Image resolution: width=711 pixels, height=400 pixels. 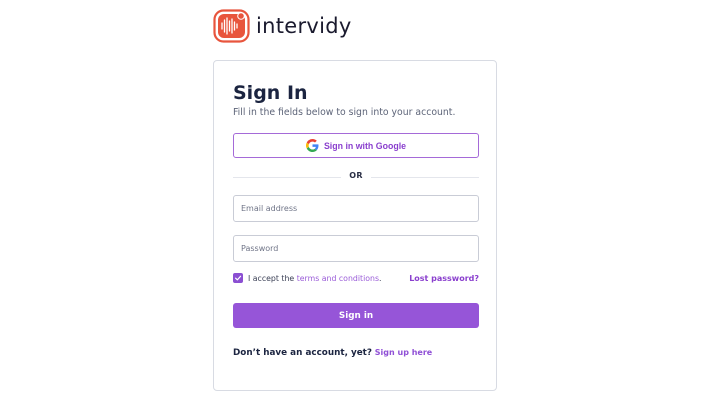 I want to click on lost-password-link: Lost password?, so click(x=444, y=278).